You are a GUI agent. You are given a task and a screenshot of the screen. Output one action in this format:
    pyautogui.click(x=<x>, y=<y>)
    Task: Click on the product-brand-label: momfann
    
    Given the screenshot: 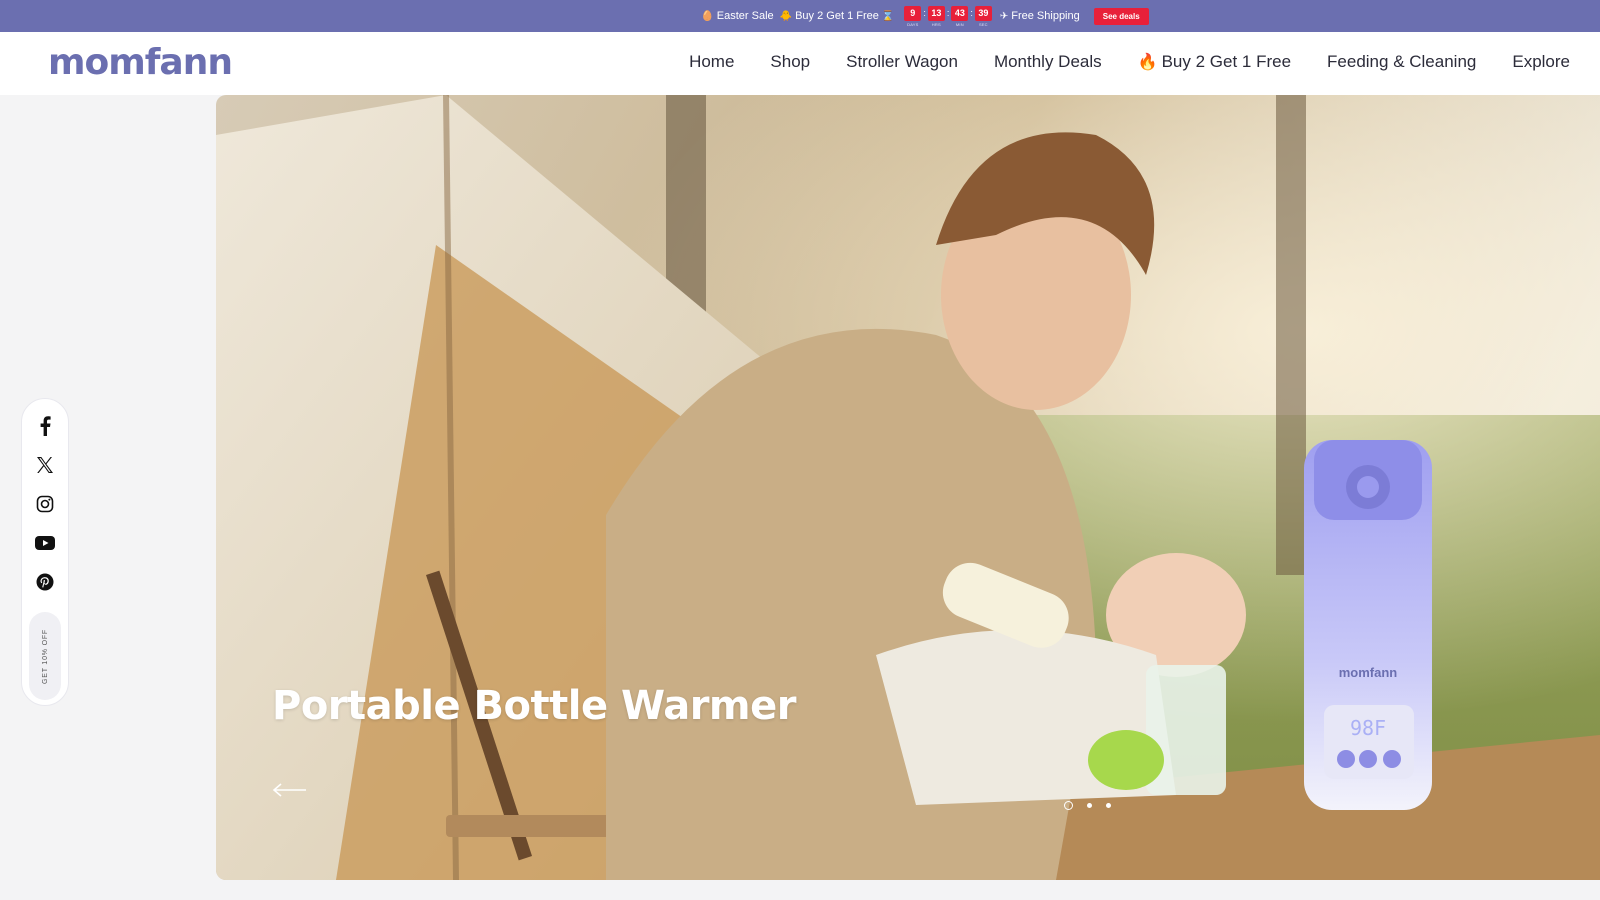 What is the action you would take?
    pyautogui.click(x=1368, y=672)
    